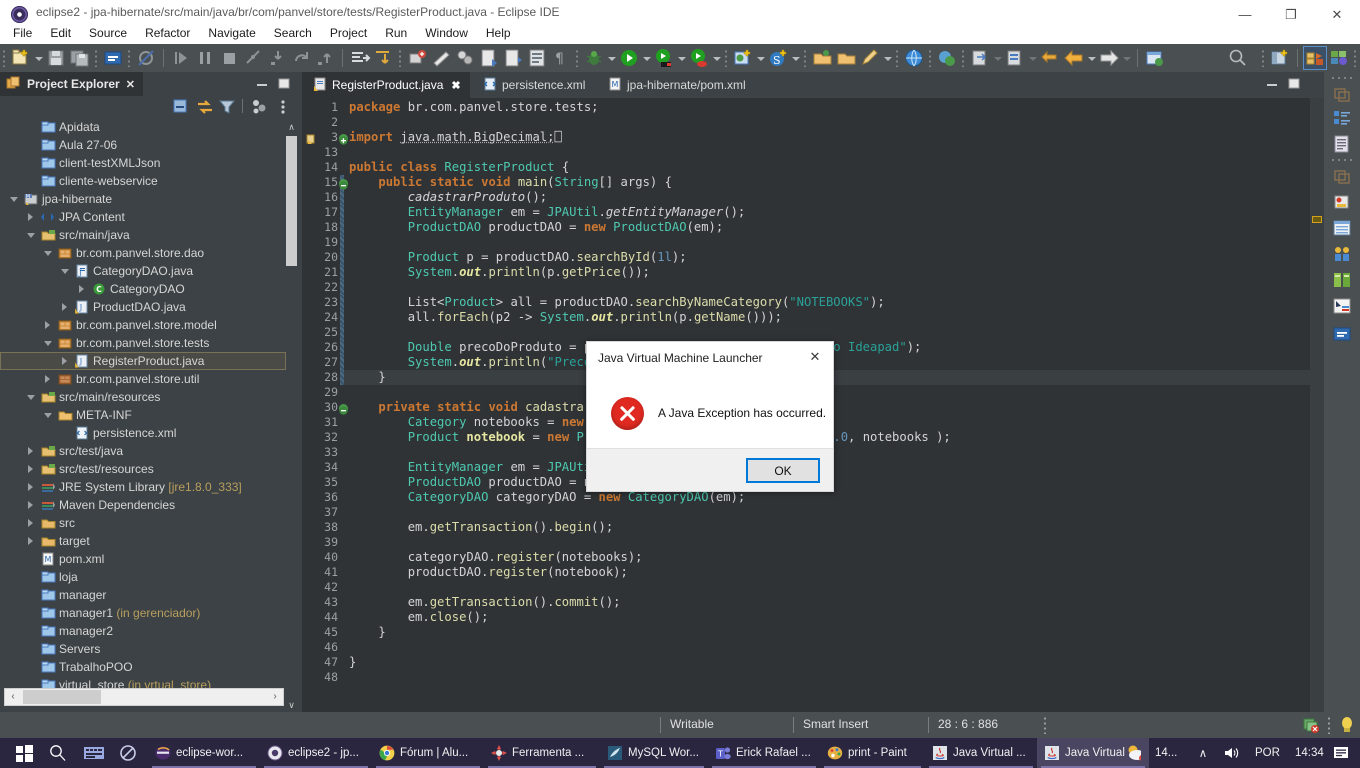 Image resolution: width=1360 pixels, height=768 pixels. Describe the element at coordinates (760, 58) in the screenshot. I see `new-web-project-dropdown-icon` at that location.